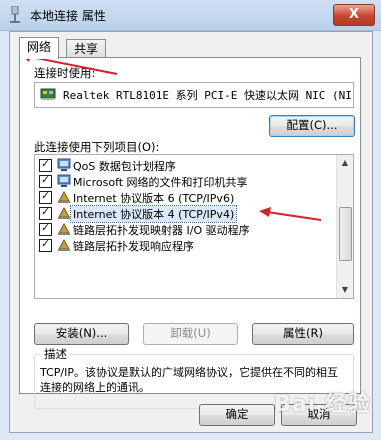 This screenshot has height=440, width=381. I want to click on list-item: Internet 协议版本 6 (TCP/IPv6), so click(185, 197).